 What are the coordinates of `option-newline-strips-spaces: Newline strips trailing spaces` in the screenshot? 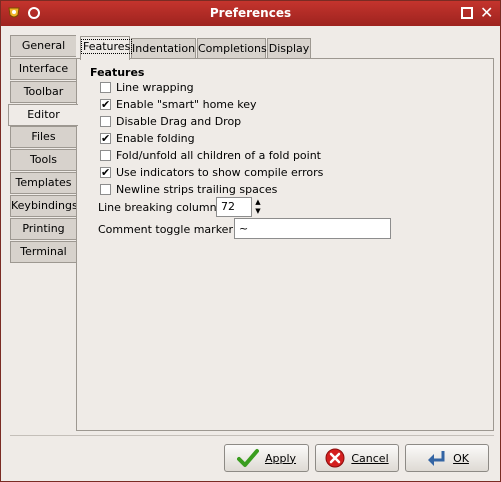 It's located at (188, 189).